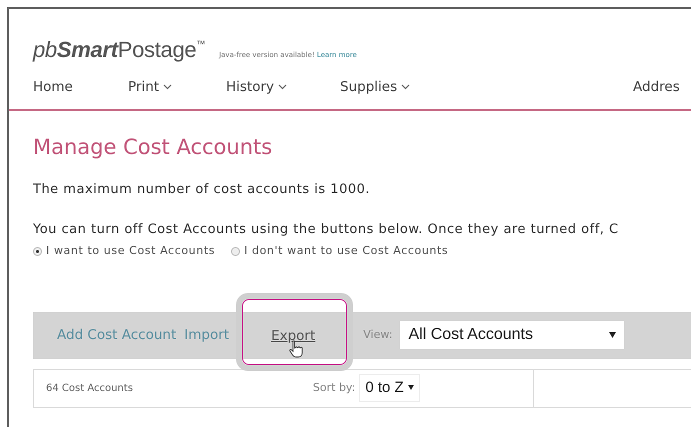 This screenshot has height=427, width=691. I want to click on sort-select: 0 to Z, so click(389, 388).